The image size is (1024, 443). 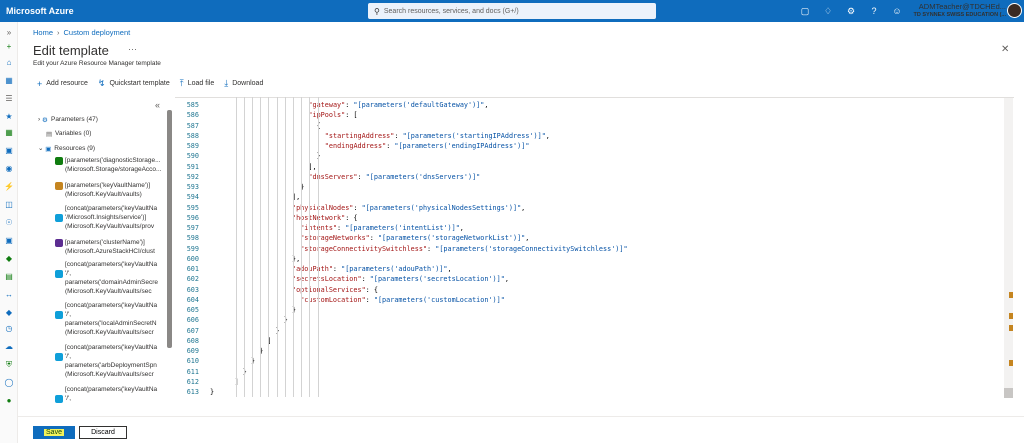 I want to click on json-key: "storageNetworks", so click(x=335, y=238).